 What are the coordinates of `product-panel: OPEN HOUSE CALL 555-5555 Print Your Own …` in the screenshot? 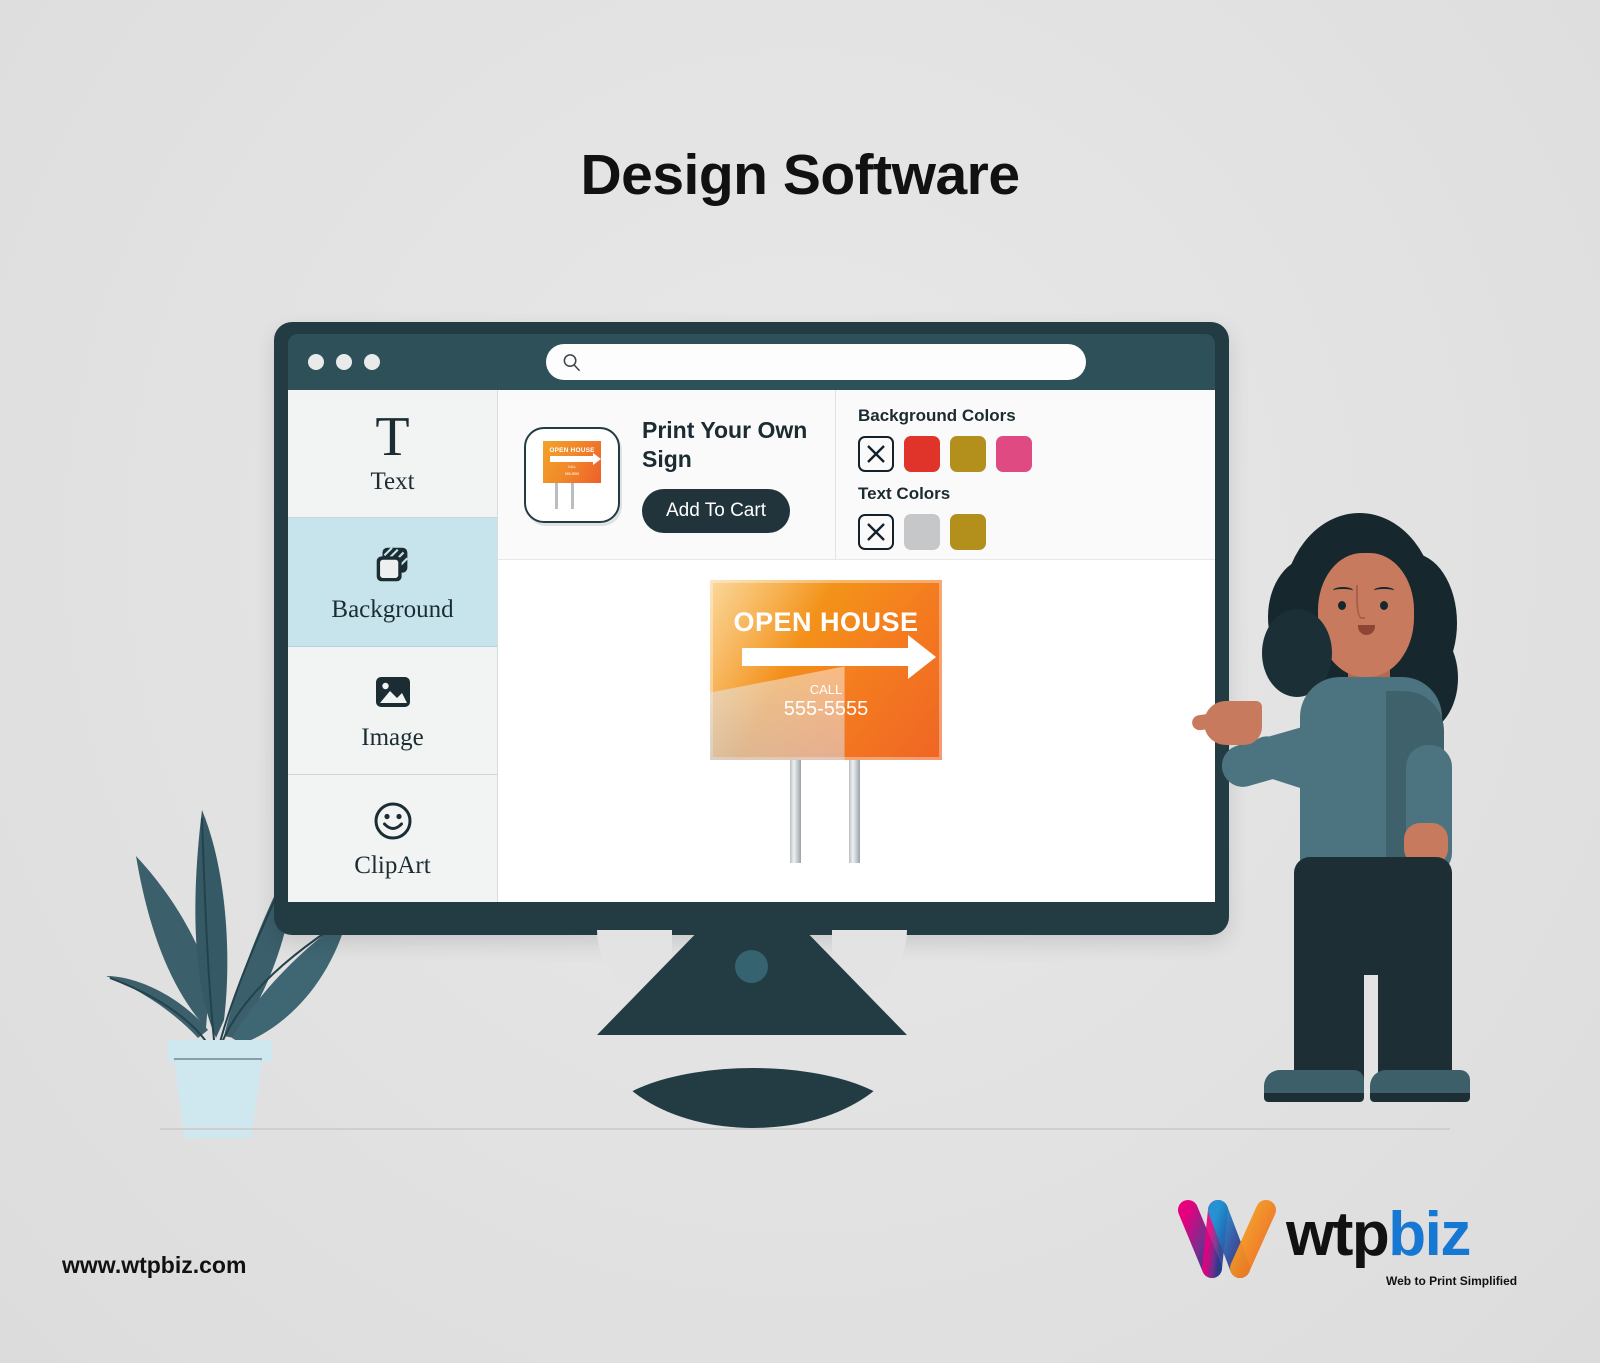 It's located at (667, 474).